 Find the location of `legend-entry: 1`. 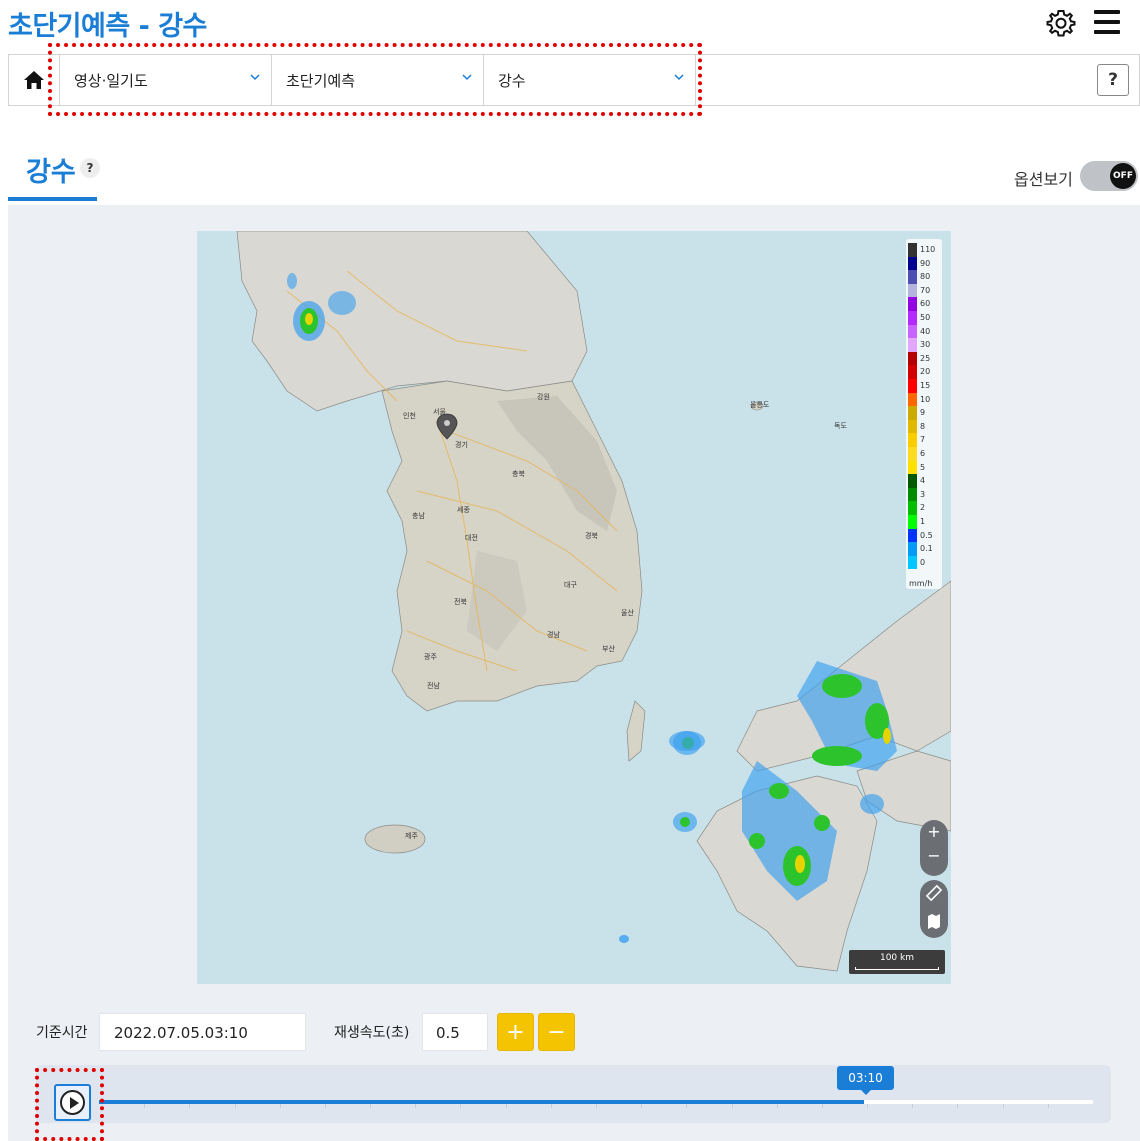

legend-entry: 1 is located at coordinates (925, 522).